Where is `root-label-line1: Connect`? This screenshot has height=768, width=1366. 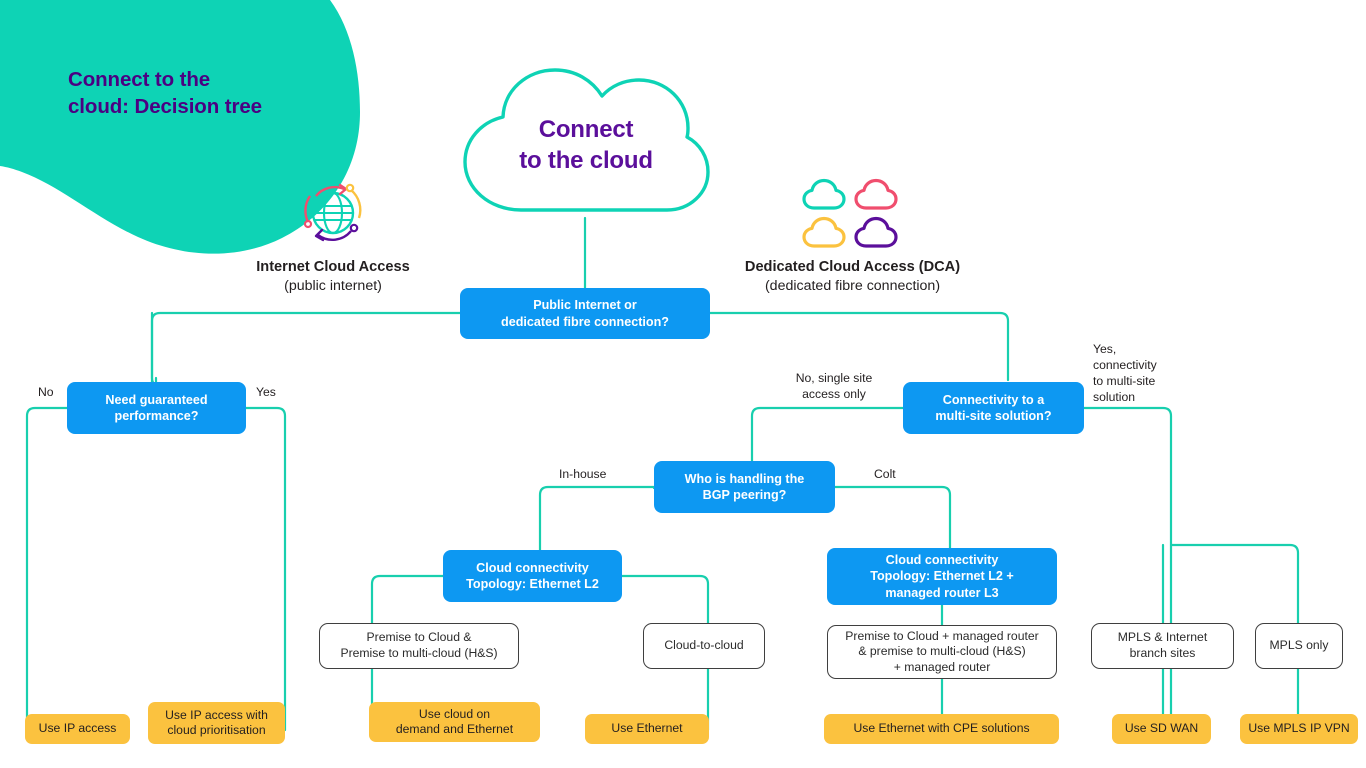 root-label-line1: Connect is located at coordinates (586, 129).